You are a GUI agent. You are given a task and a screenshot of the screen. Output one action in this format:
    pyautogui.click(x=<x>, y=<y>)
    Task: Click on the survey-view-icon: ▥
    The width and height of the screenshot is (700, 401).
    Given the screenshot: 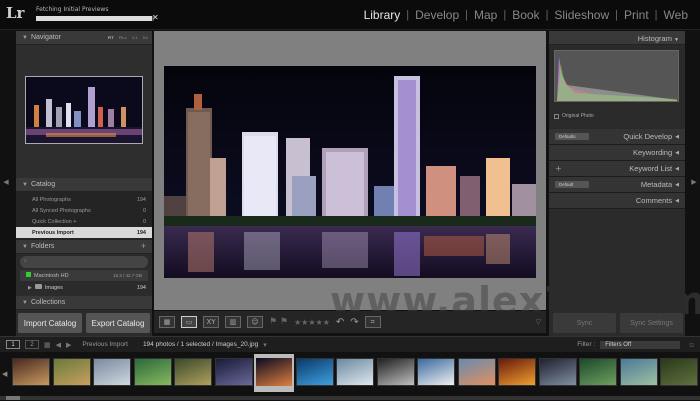 What is the action you would take?
    pyautogui.click(x=233, y=322)
    